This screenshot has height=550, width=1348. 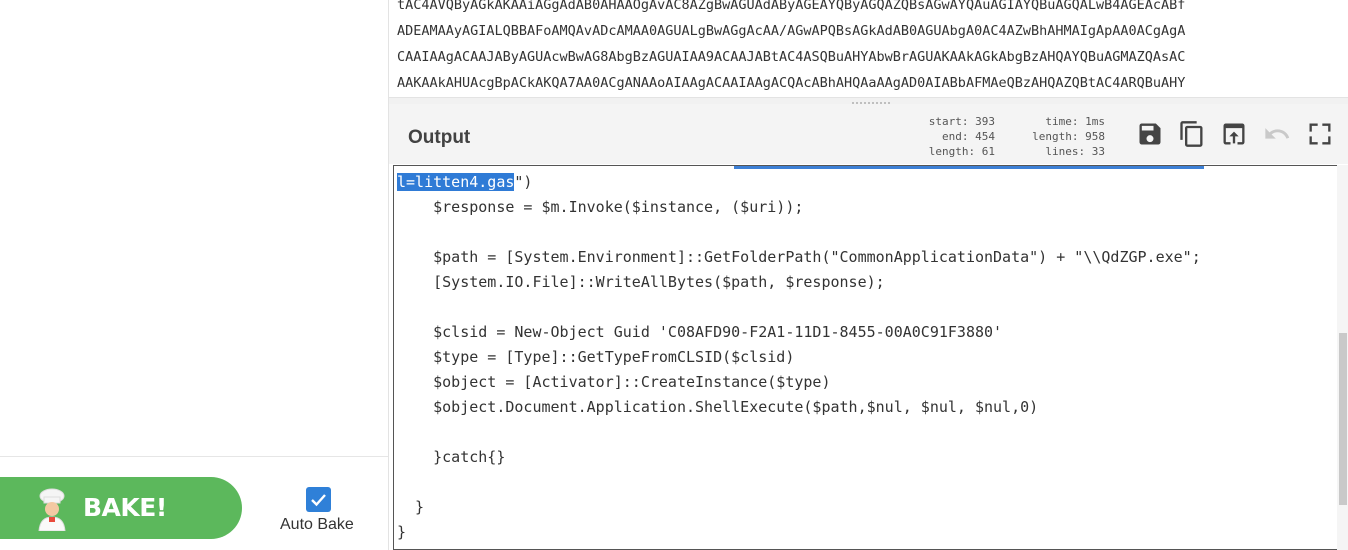 I want to click on auto-bake-checkbox, so click(x=318, y=499).